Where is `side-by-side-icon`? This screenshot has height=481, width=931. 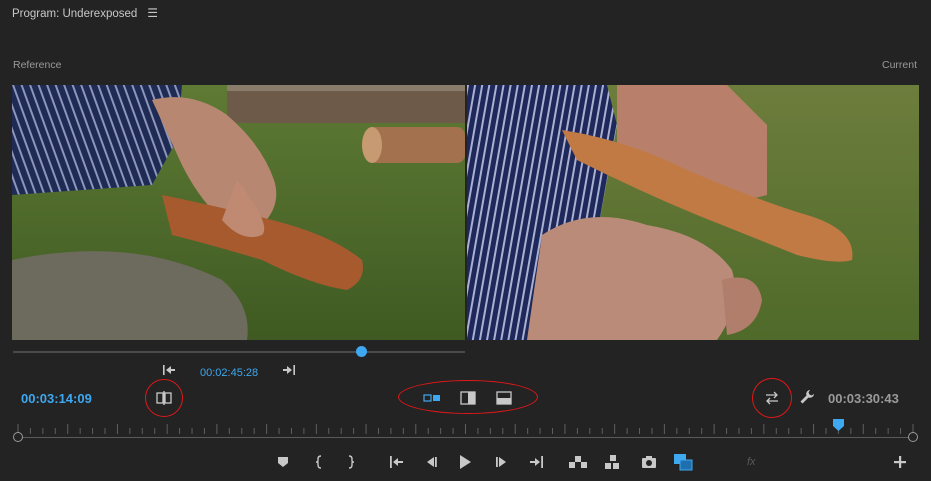
side-by-side-icon is located at coordinates (432, 398).